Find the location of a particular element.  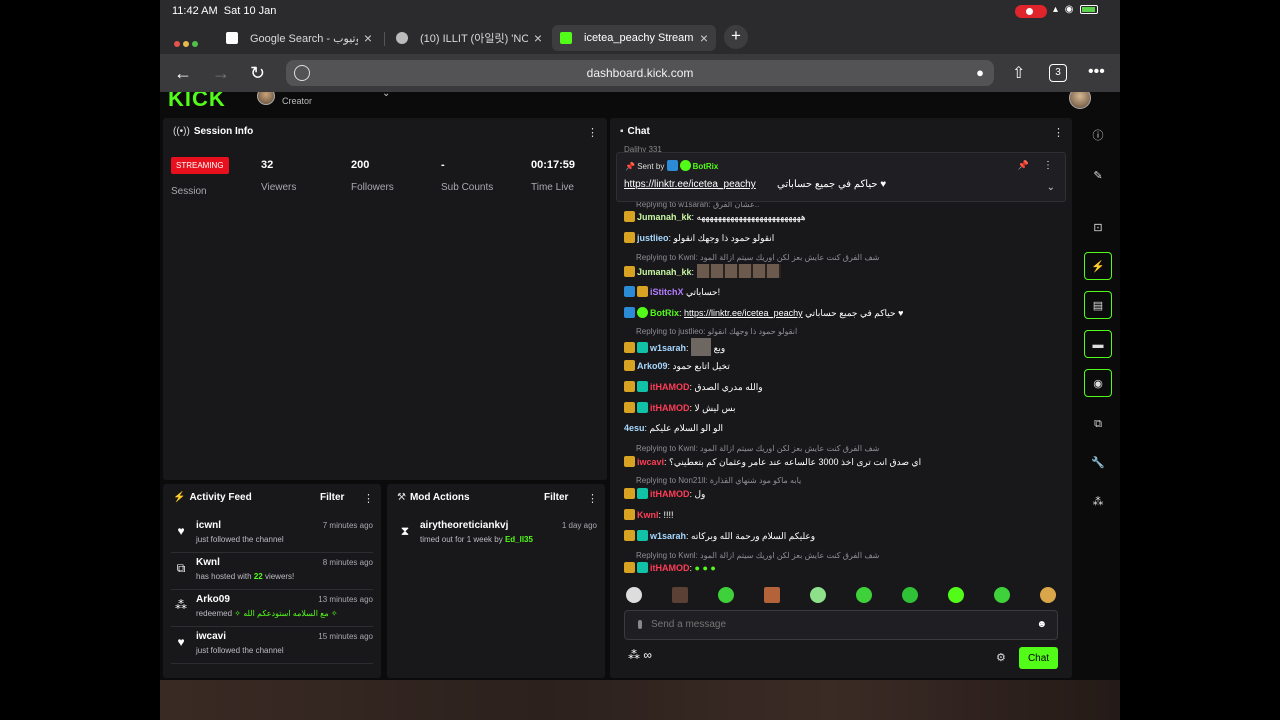

url-text: dashboard.kick.com is located at coordinates (640, 73).